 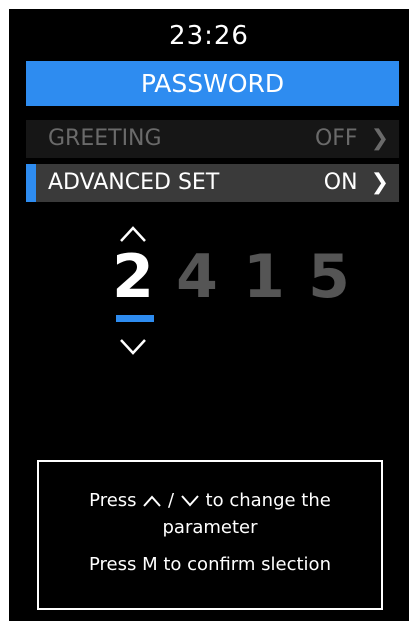 What do you see at coordinates (340, 182) in the screenshot?
I see `advanced-set-value: ON` at bounding box center [340, 182].